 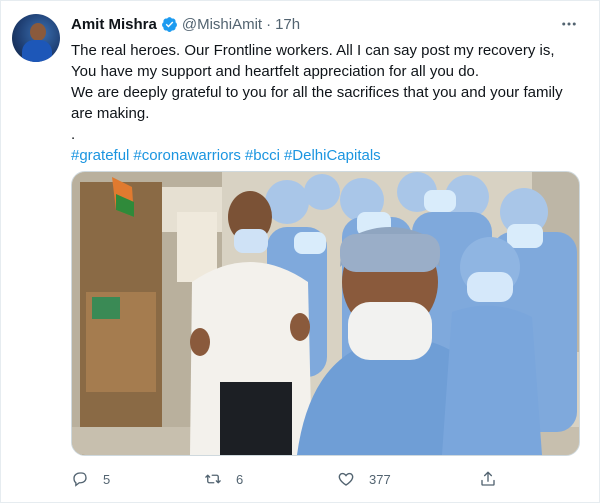 I want to click on tweet-header: Amit Mishra @MishiAmit · 17h, so click(x=185, y=24).